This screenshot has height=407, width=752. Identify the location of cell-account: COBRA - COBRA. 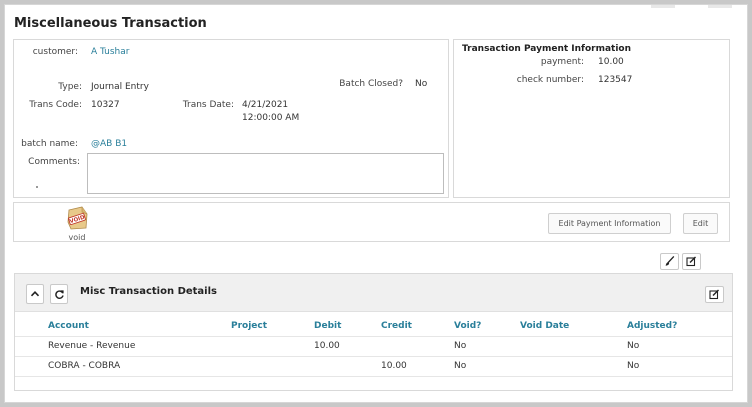
(84, 366).